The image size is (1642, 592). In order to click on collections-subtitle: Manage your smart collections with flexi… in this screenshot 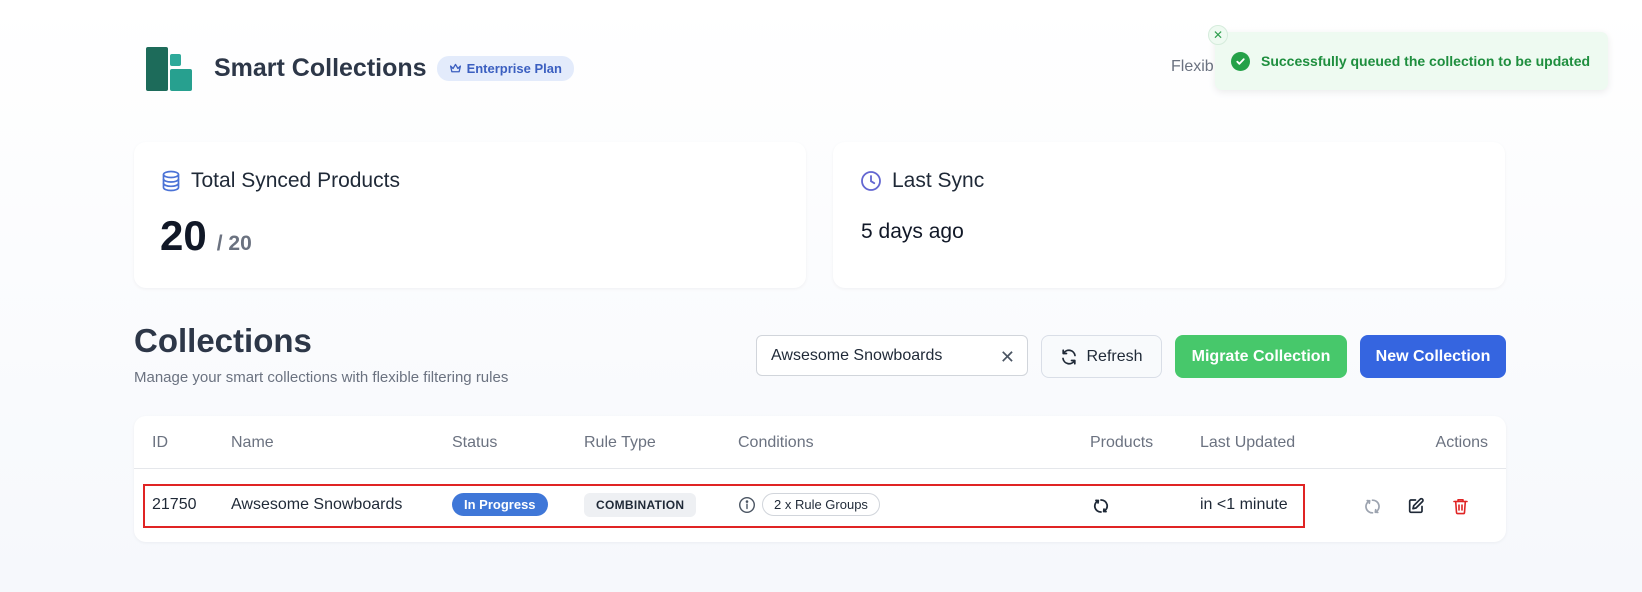, I will do `click(321, 377)`.